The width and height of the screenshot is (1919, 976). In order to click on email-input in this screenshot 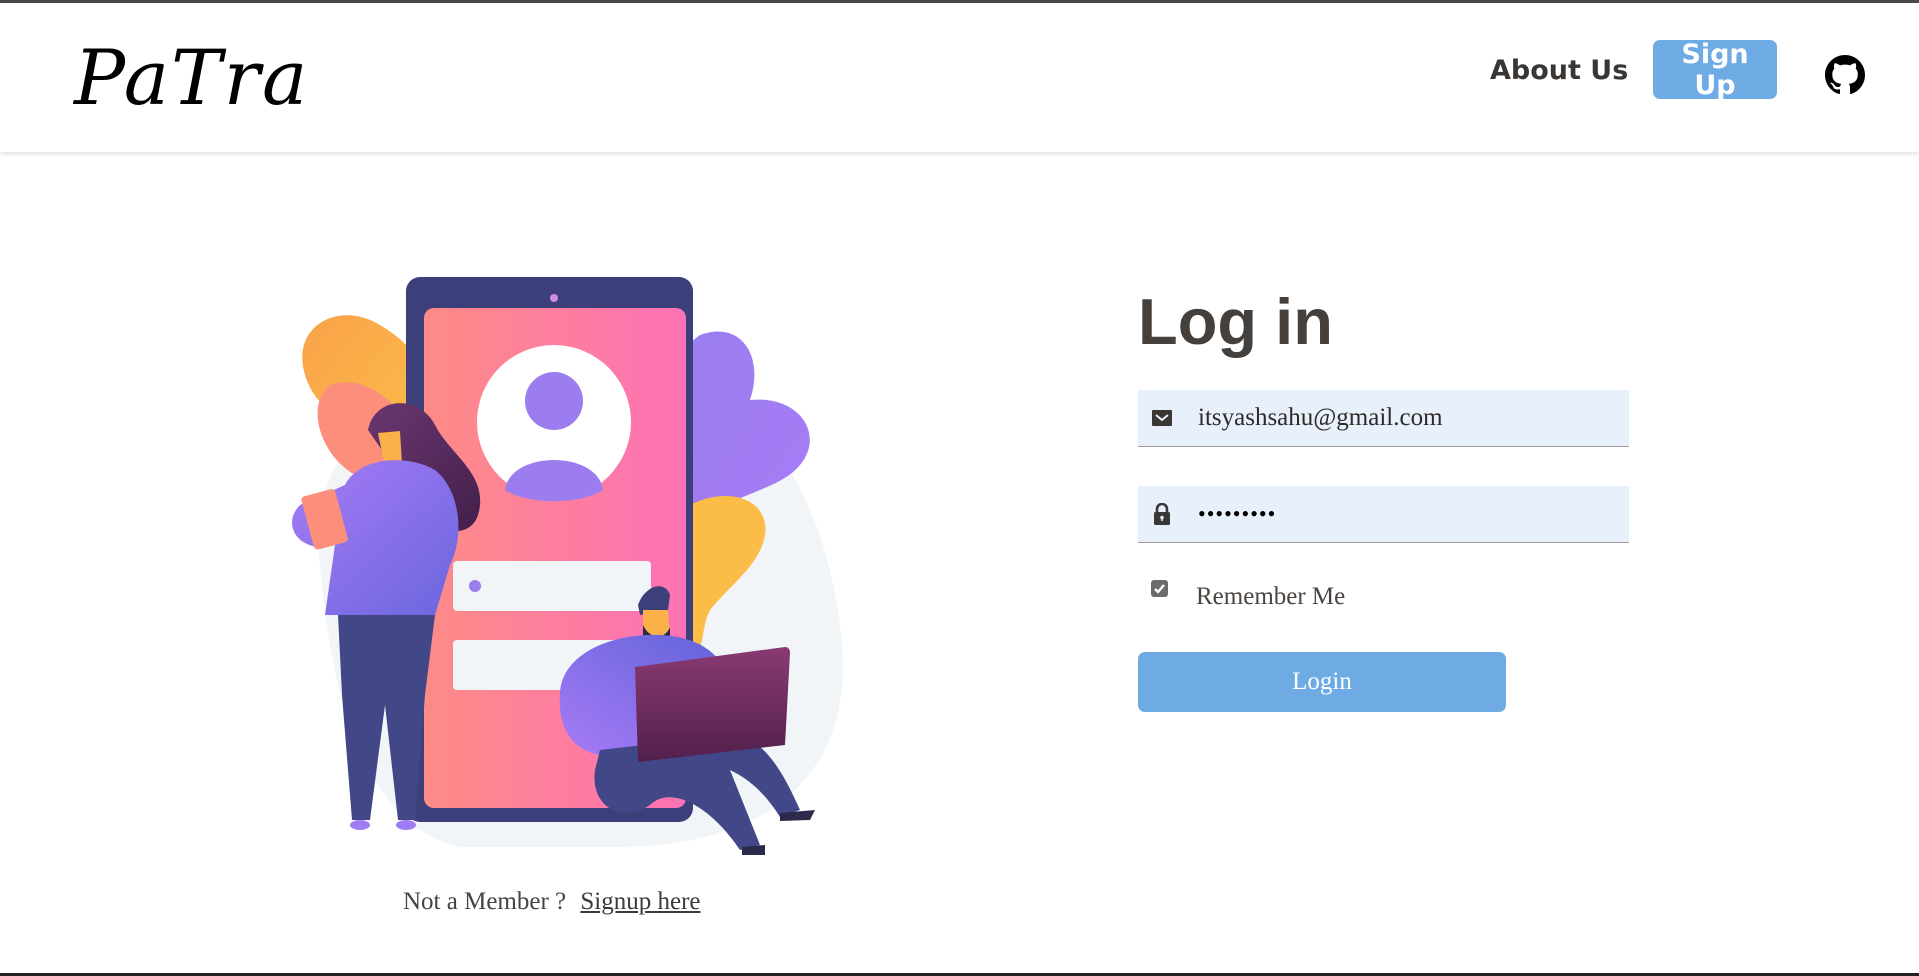, I will do `click(1408, 418)`.